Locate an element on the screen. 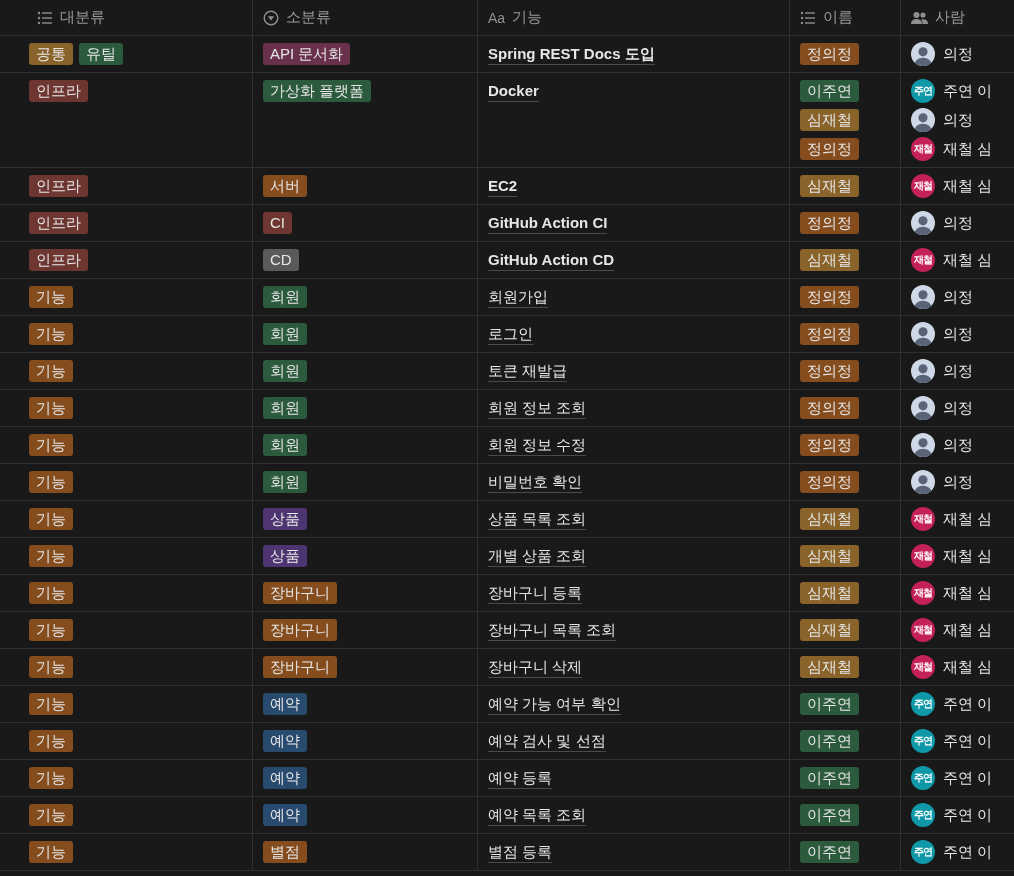 The height and width of the screenshot is (876, 1014). column-header: 기능 is located at coordinates (527, 17).